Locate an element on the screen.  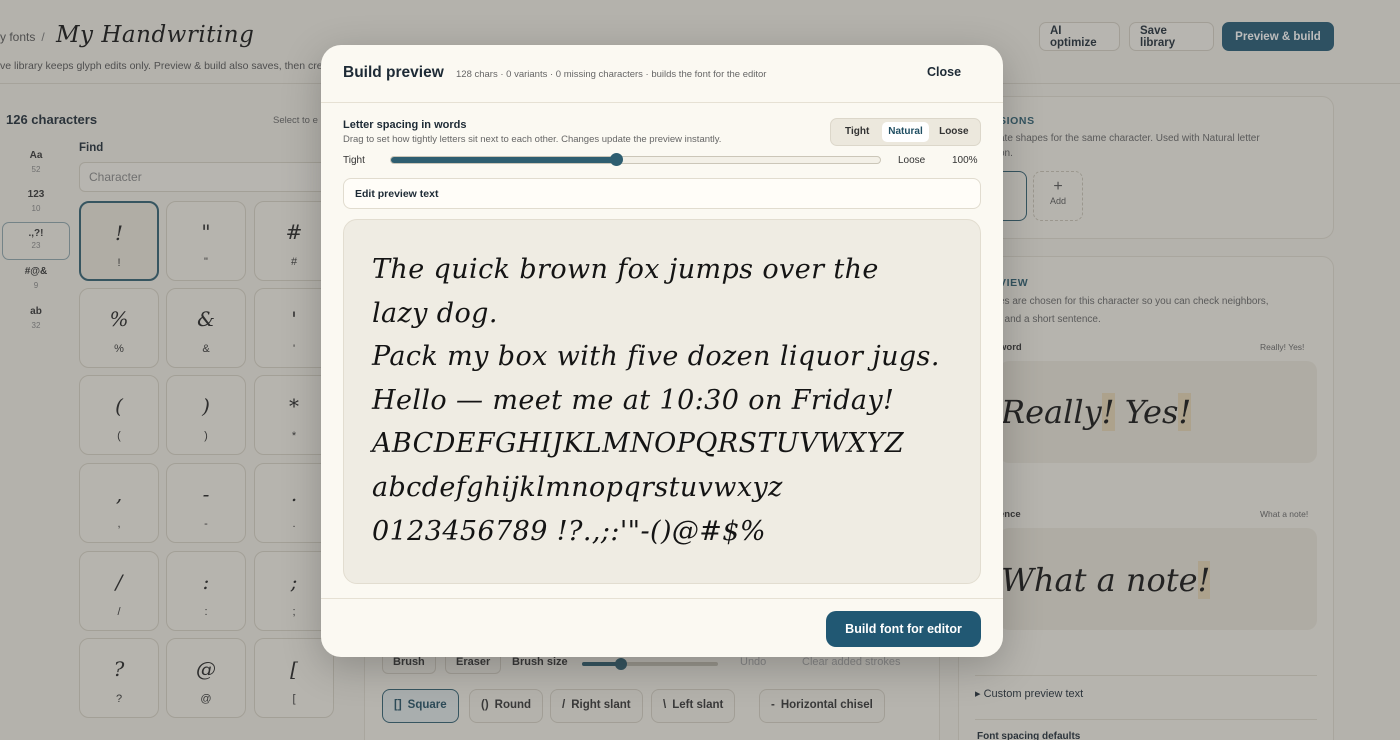
slider-min-label: Tight is located at coordinates (354, 160).